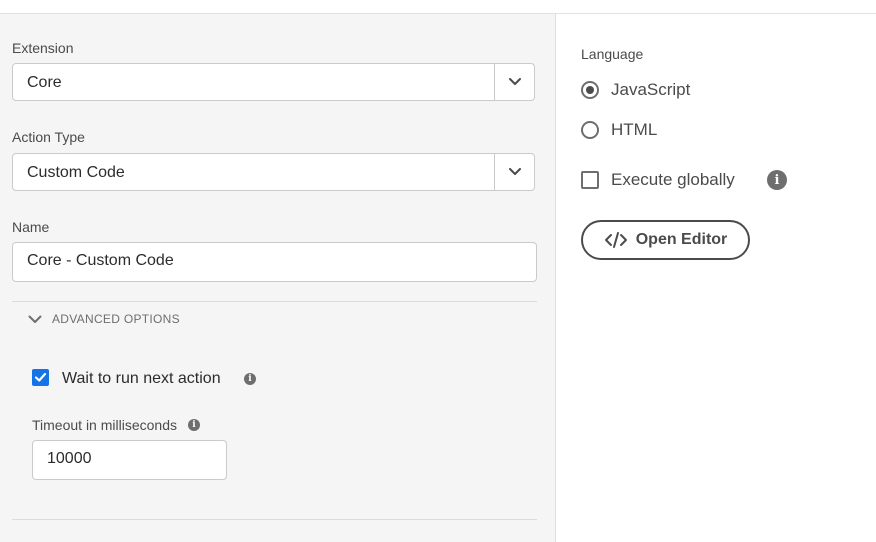 This screenshot has height=542, width=876. Describe the element at coordinates (590, 180) in the screenshot. I see `execute-globally-checkbox` at that location.